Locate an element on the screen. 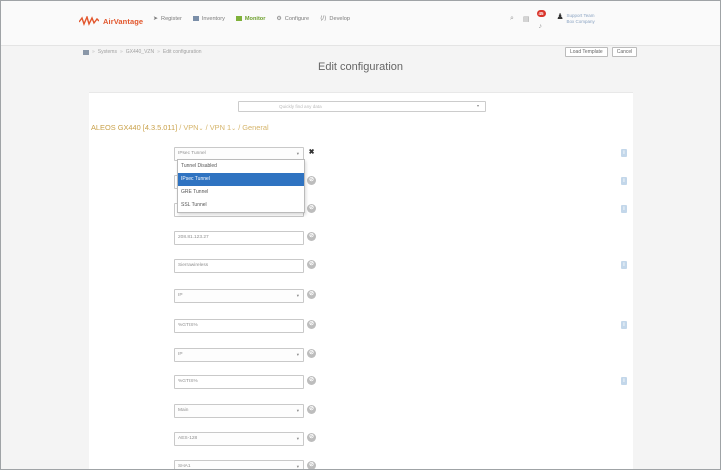 The image size is (721, 470). breadcrumb-system-name: GX440_VZN is located at coordinates (140, 52).